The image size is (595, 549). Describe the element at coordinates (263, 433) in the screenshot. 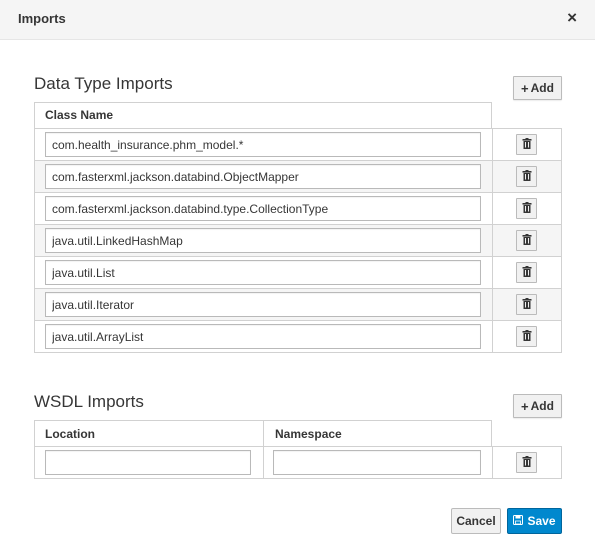

I see `wsdl-header-row: Location Namespace` at that location.